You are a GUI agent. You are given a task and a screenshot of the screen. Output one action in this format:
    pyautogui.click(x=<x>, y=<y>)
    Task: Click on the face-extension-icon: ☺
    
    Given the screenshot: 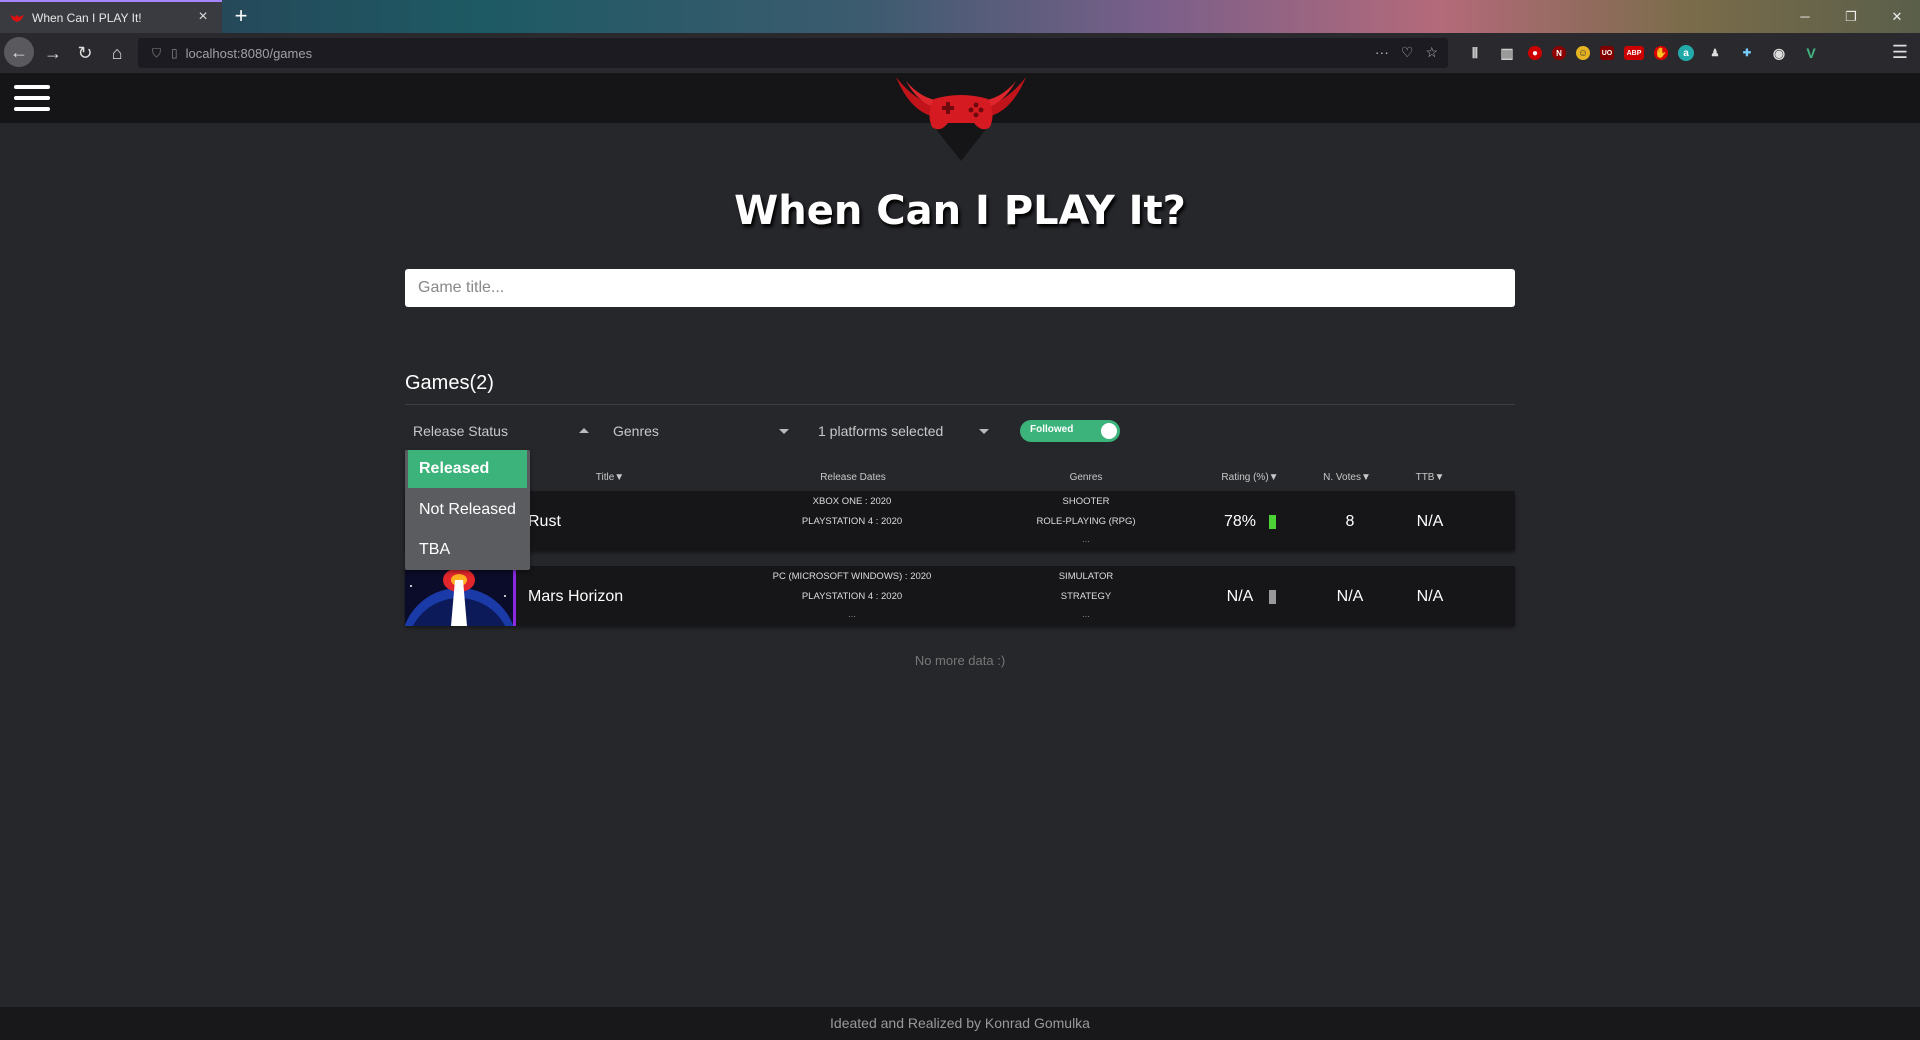 What is the action you would take?
    pyautogui.click(x=1583, y=53)
    